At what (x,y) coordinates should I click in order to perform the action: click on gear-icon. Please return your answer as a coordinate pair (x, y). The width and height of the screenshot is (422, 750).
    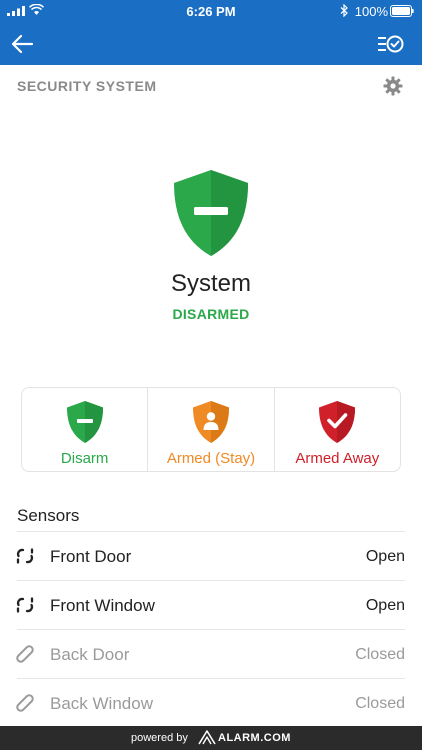
    Looking at the image, I should click on (393, 86).